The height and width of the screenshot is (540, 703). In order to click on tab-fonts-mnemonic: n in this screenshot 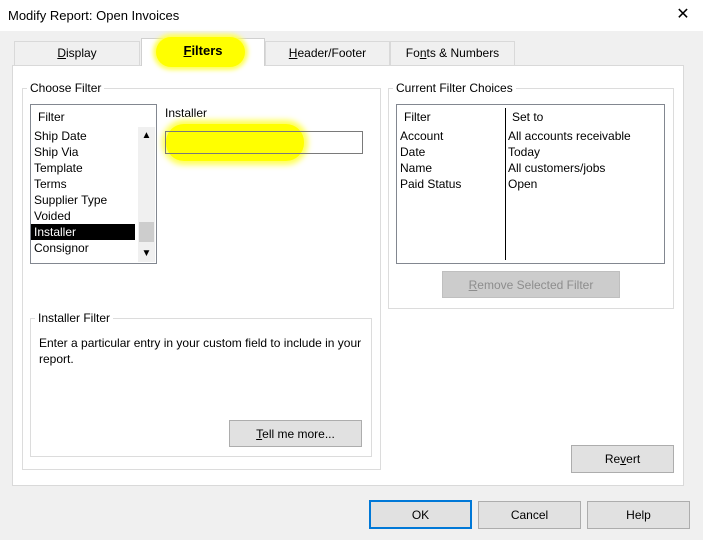, I will do `click(423, 53)`.